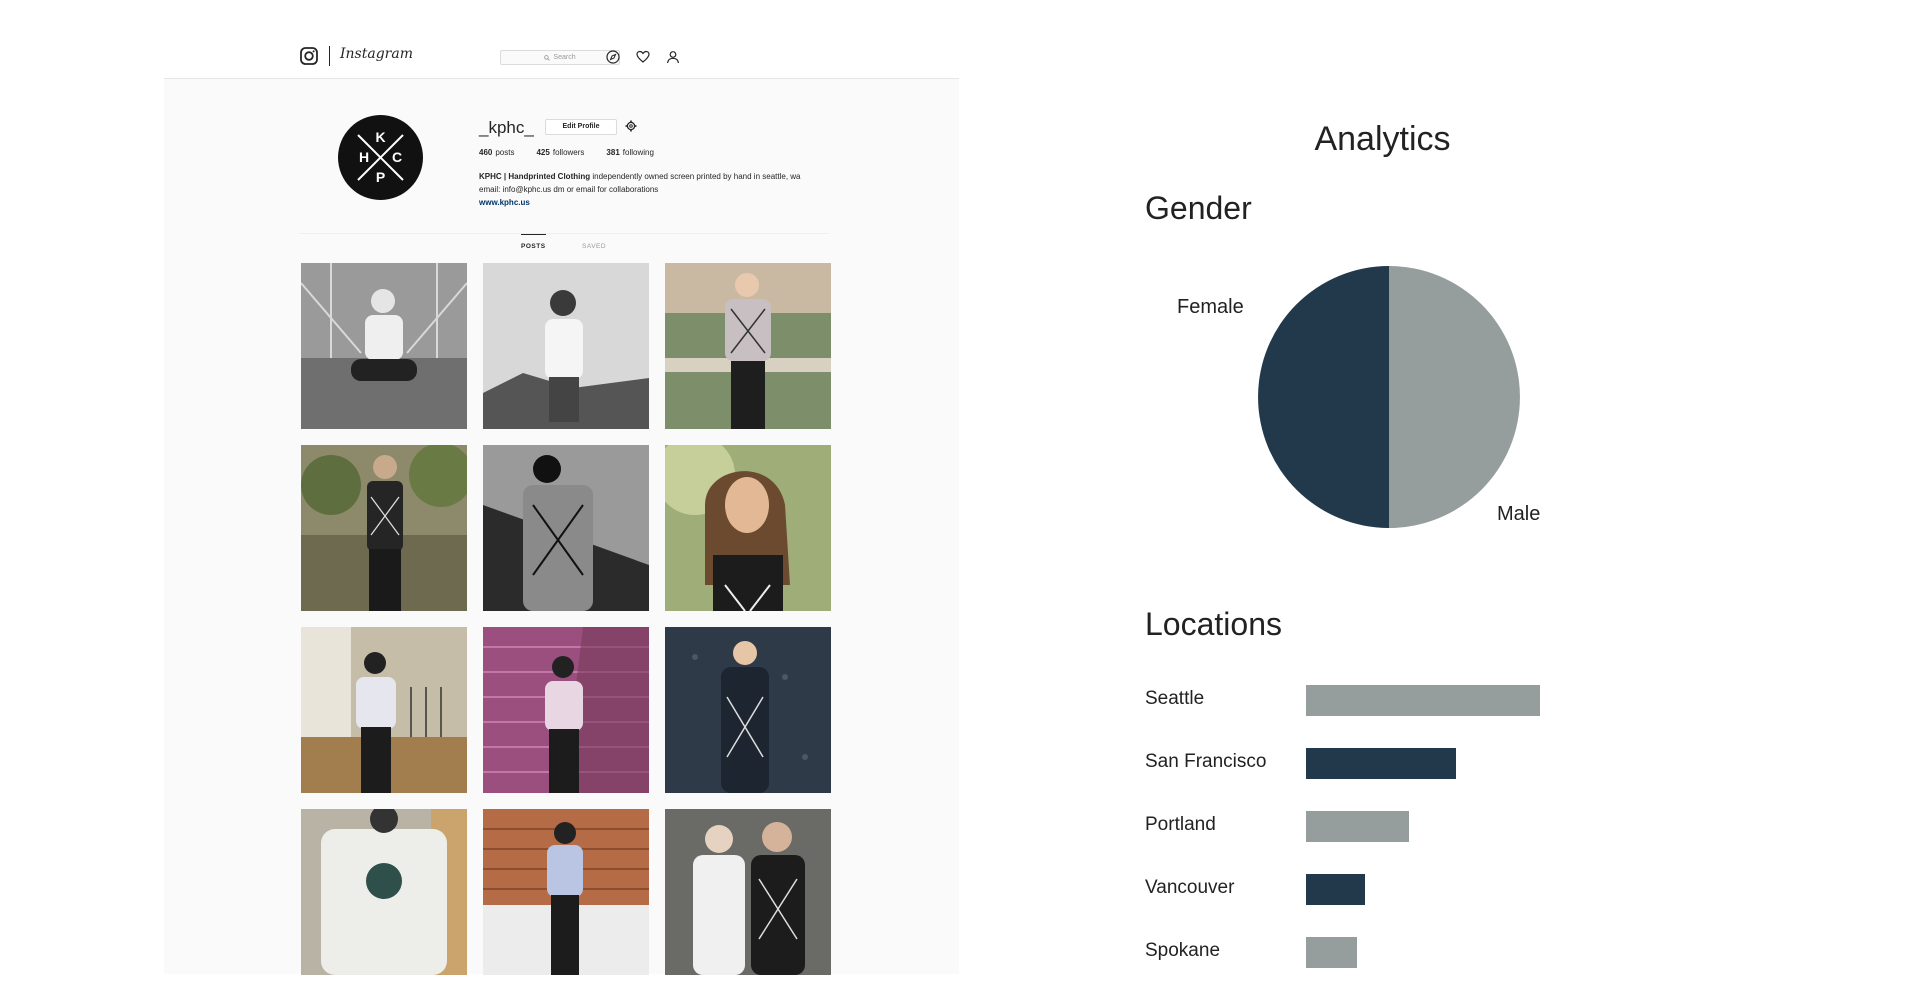  I want to click on followers-stat: 425 followers, so click(560, 152).